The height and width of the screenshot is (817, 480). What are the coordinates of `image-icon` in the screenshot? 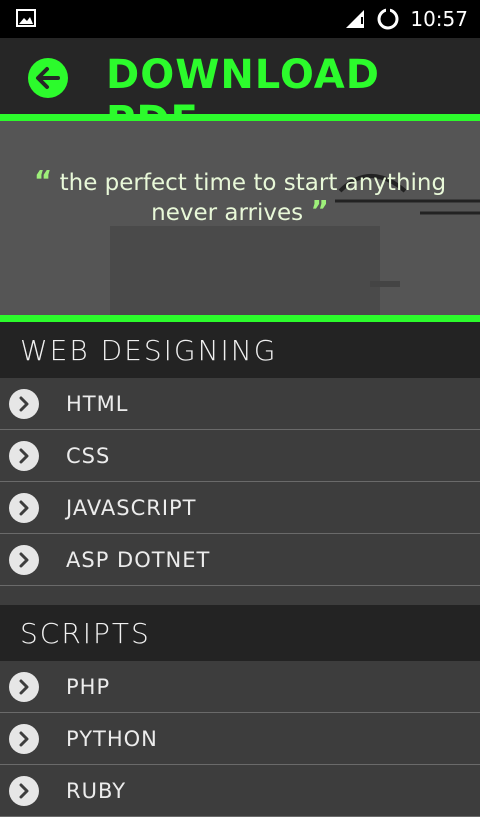 It's located at (26, 18).